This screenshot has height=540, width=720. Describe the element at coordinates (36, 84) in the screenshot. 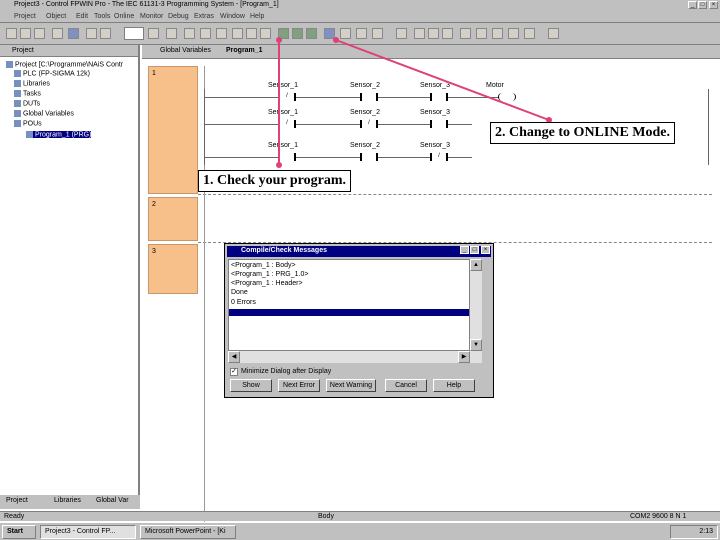

I see `tree-item-label: Libraries` at that location.